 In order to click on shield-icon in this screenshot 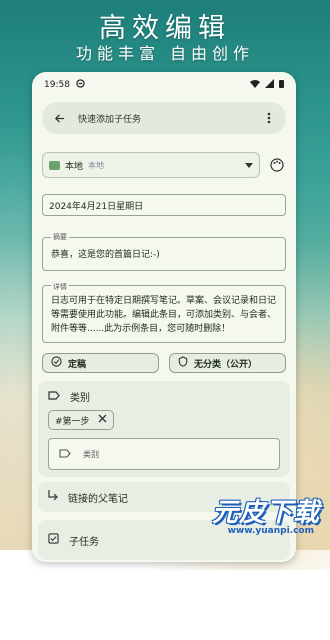, I will do `click(183, 363)`.